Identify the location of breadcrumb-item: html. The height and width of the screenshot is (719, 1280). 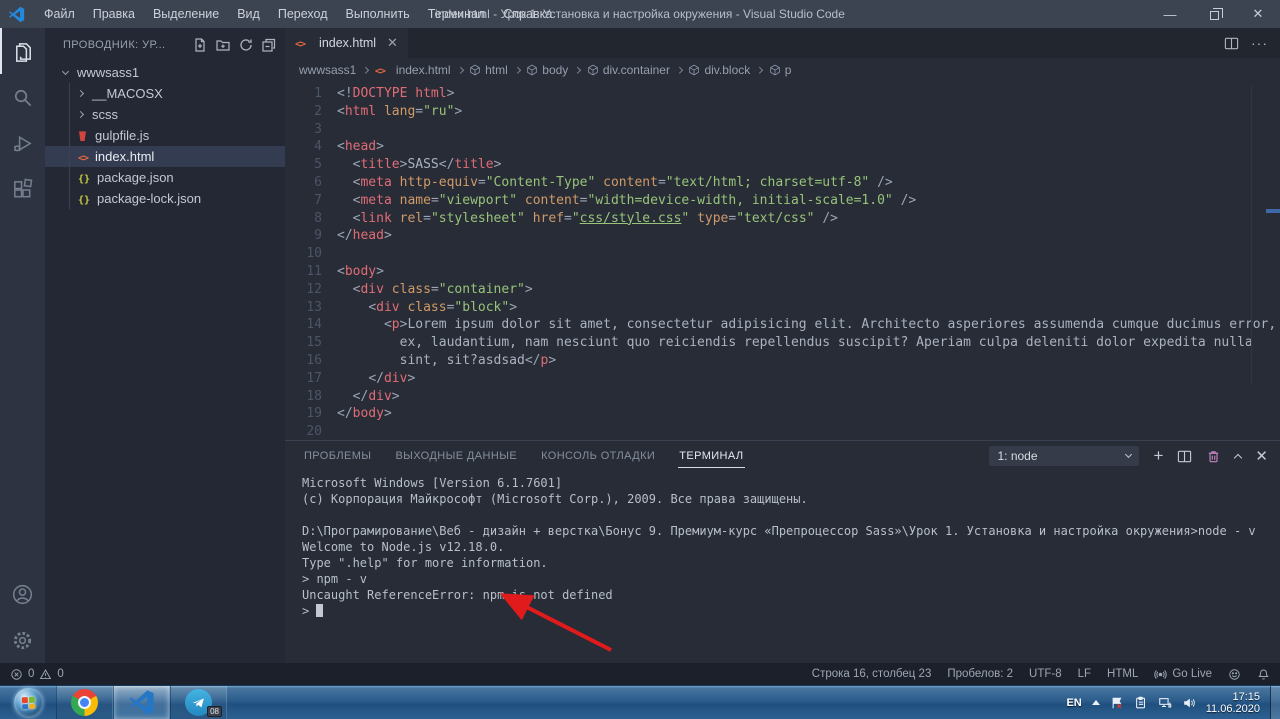
(488, 70).